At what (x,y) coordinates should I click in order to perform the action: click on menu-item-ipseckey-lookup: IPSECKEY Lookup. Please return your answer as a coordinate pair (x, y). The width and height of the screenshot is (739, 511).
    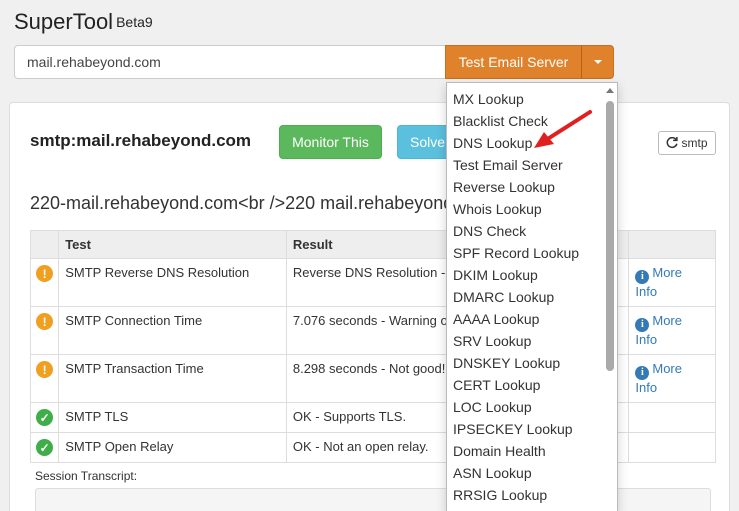
    Looking at the image, I should click on (532, 429).